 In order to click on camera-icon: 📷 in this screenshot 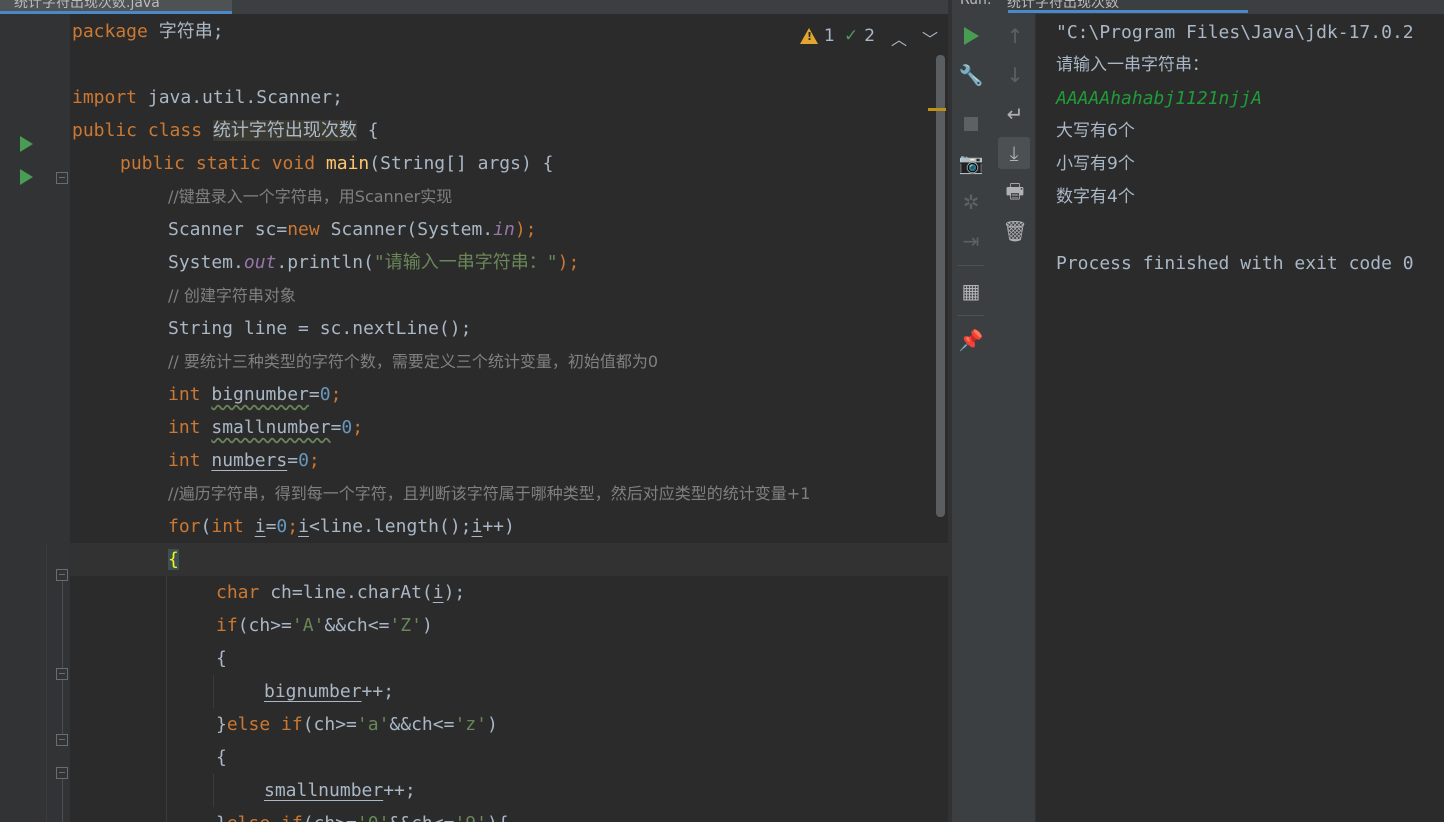, I will do `click(971, 163)`.